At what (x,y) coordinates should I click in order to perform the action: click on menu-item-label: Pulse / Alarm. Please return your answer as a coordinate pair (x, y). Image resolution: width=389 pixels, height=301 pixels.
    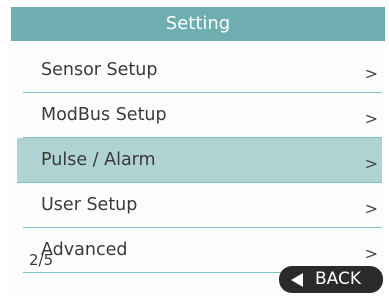
    Looking at the image, I should click on (98, 160).